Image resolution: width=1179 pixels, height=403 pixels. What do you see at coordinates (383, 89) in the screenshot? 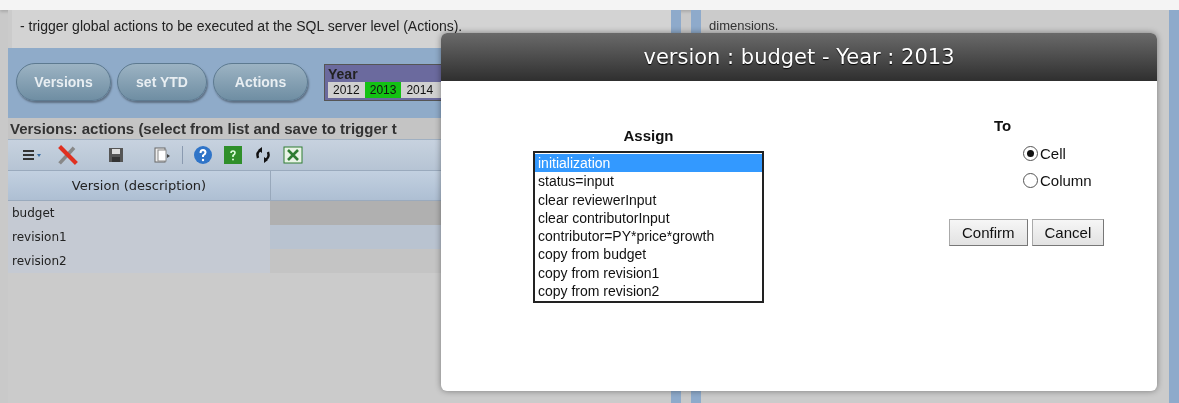
I see `year-option: 2013` at bounding box center [383, 89].